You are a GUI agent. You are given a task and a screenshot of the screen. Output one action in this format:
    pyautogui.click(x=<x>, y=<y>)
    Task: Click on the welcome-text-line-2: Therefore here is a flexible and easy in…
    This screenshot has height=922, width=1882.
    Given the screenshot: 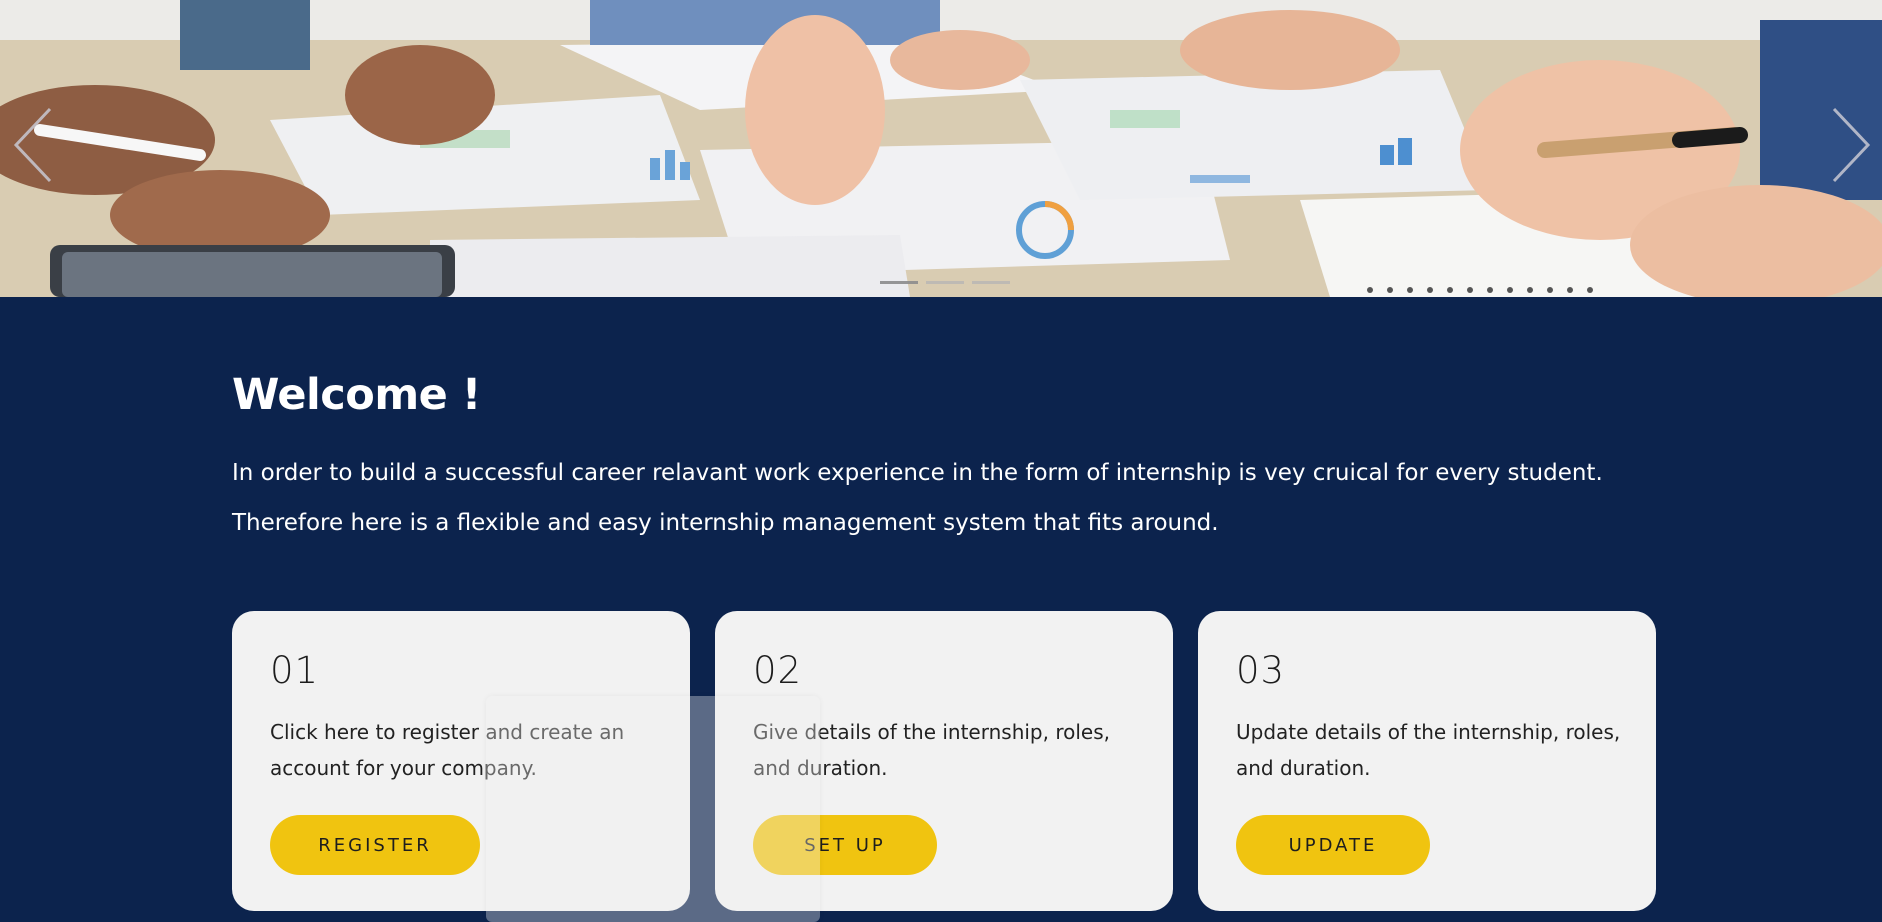 What is the action you would take?
    pyautogui.click(x=725, y=523)
    